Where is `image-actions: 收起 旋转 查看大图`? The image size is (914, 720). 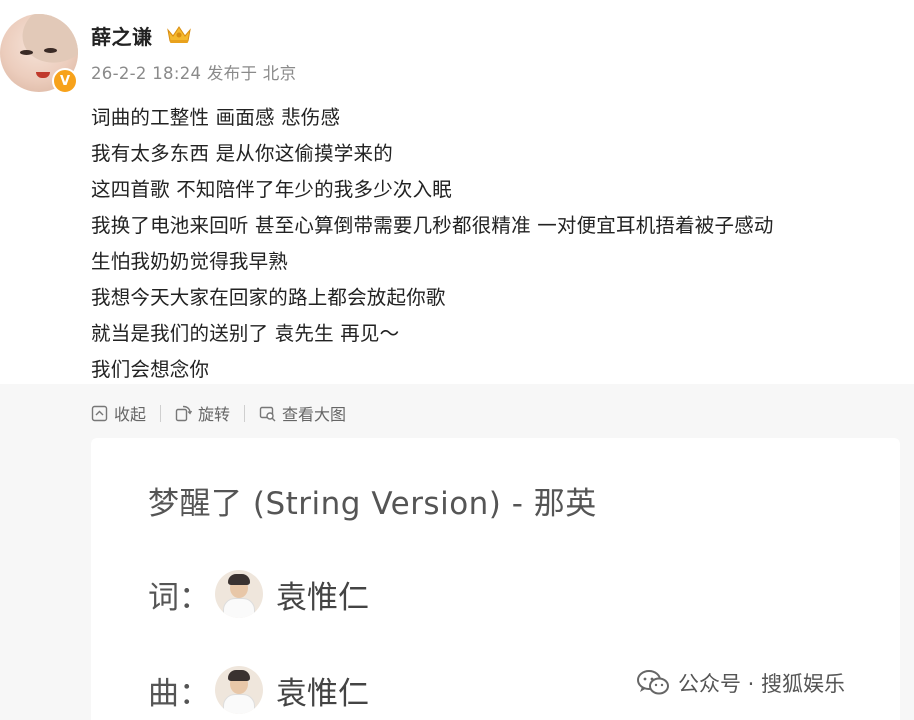 image-actions: 收起 旋转 查看大图 is located at coordinates (218, 413).